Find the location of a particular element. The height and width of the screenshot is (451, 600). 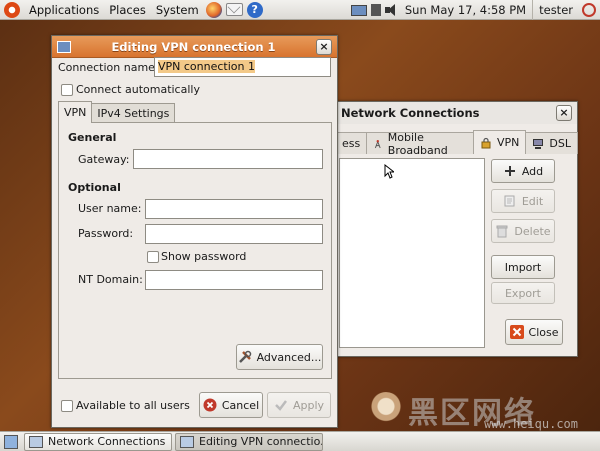

help-icon: ? is located at coordinates (254, 9).